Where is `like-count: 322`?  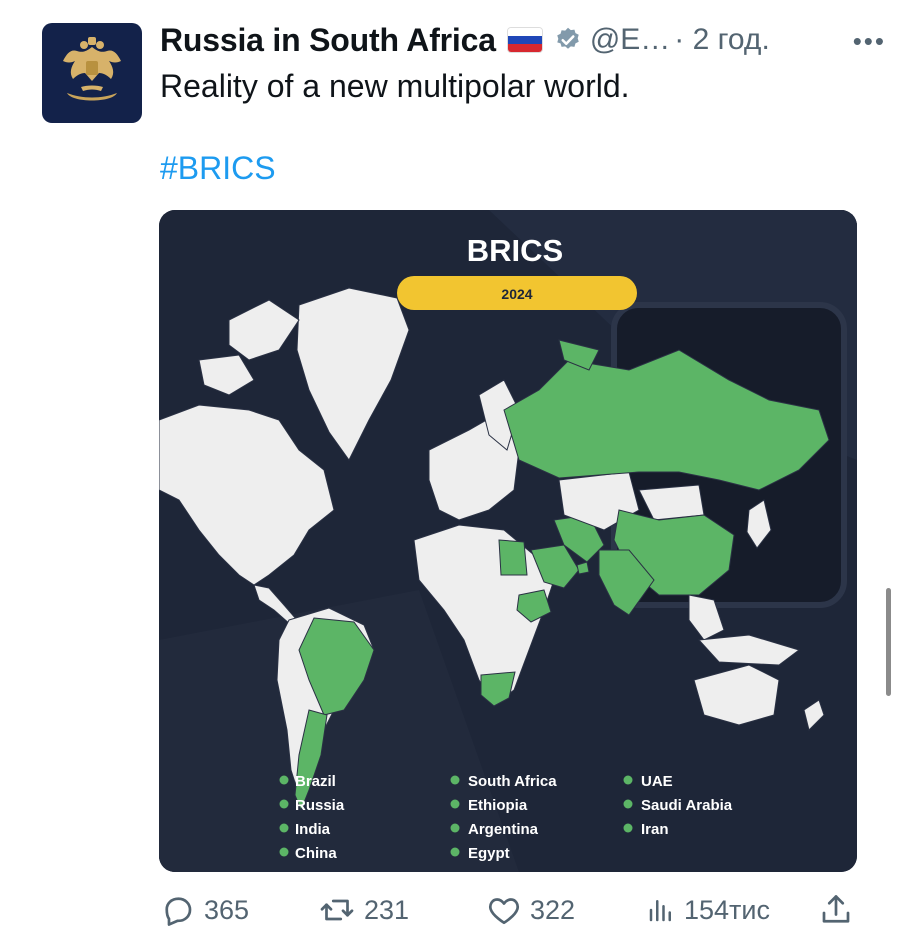
like-count: 322 is located at coordinates (553, 909).